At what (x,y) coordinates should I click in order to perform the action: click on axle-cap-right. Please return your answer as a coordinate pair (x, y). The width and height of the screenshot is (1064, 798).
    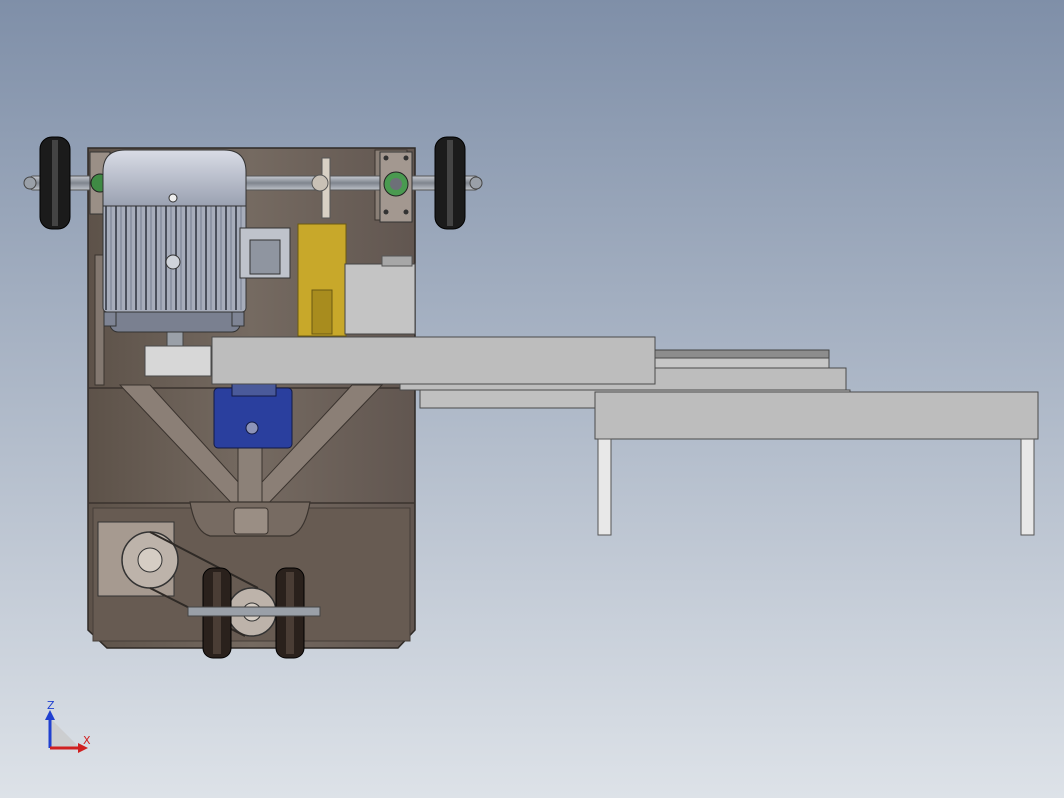
    Looking at the image, I should click on (476, 183).